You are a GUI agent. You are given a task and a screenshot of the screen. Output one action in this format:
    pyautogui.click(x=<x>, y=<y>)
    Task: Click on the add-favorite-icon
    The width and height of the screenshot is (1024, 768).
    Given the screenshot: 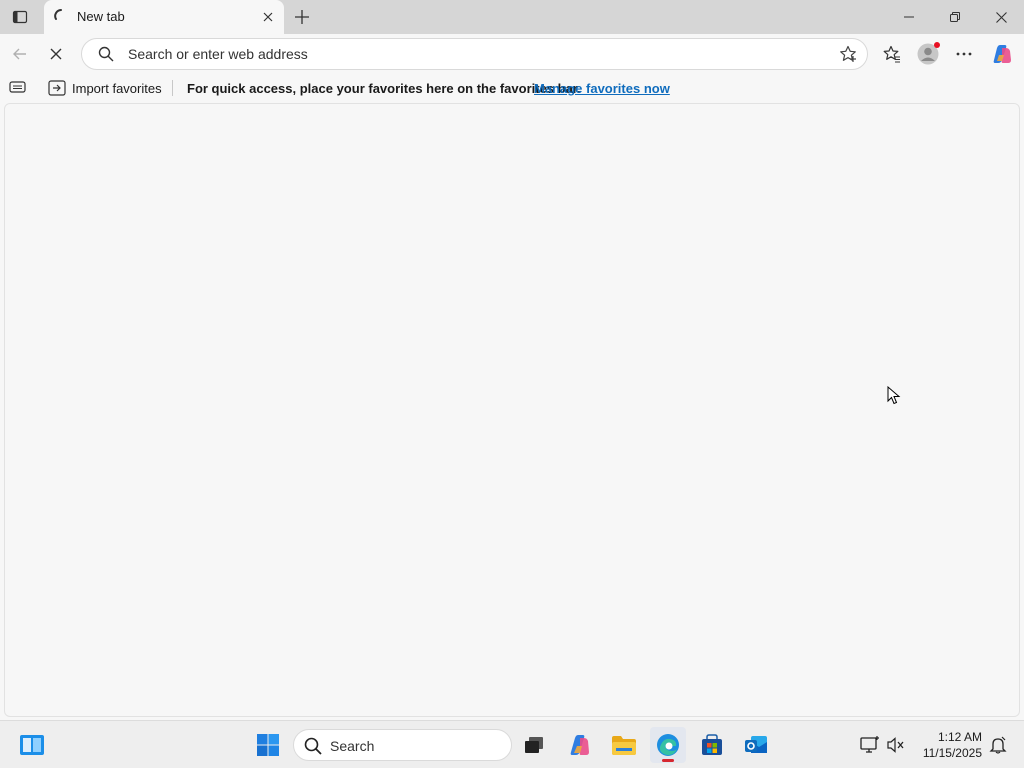 What is the action you would take?
    pyautogui.click(x=848, y=54)
    